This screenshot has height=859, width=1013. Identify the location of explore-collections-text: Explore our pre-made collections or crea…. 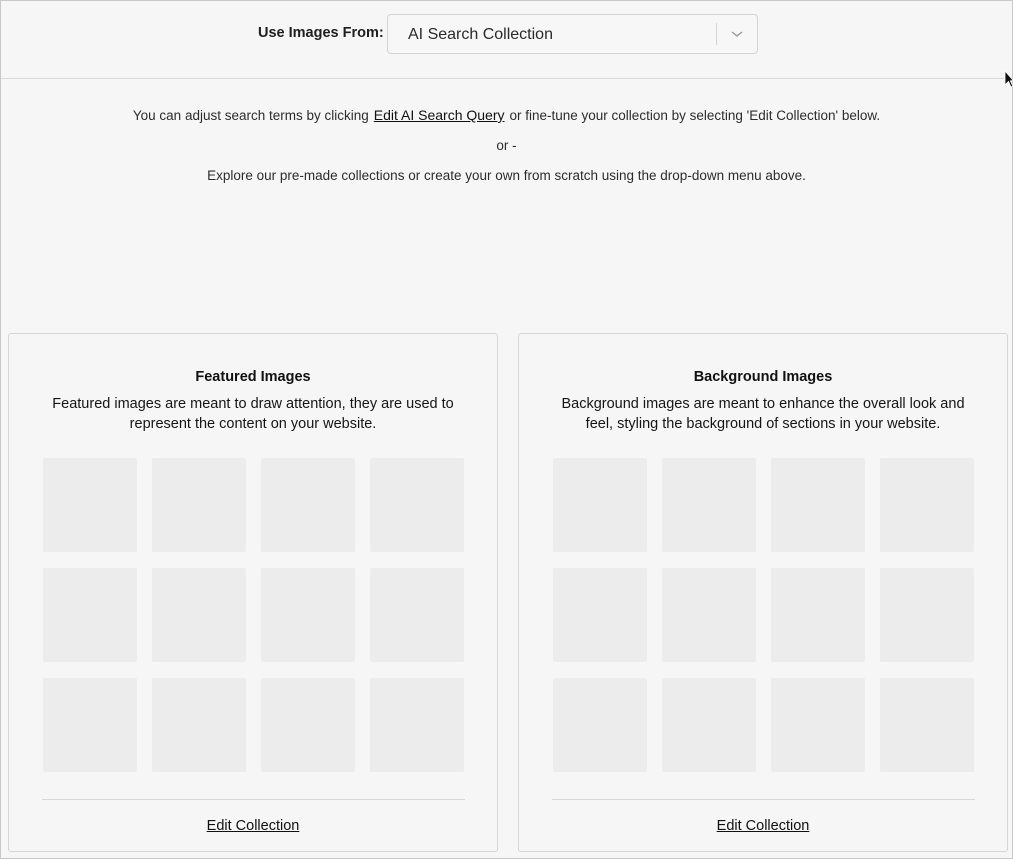
(506, 175).